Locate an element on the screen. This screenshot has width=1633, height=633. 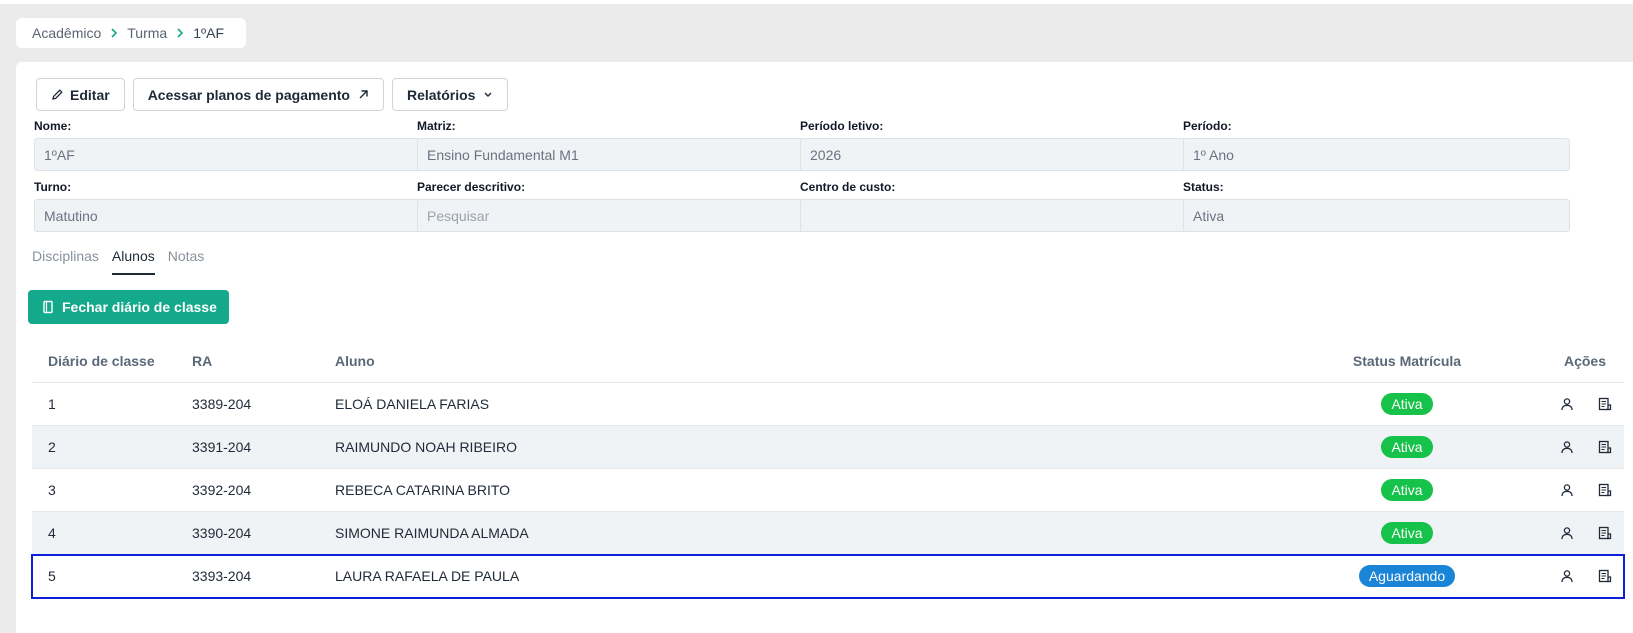
periodo-letivo-input: 2026 is located at coordinates (993, 154).